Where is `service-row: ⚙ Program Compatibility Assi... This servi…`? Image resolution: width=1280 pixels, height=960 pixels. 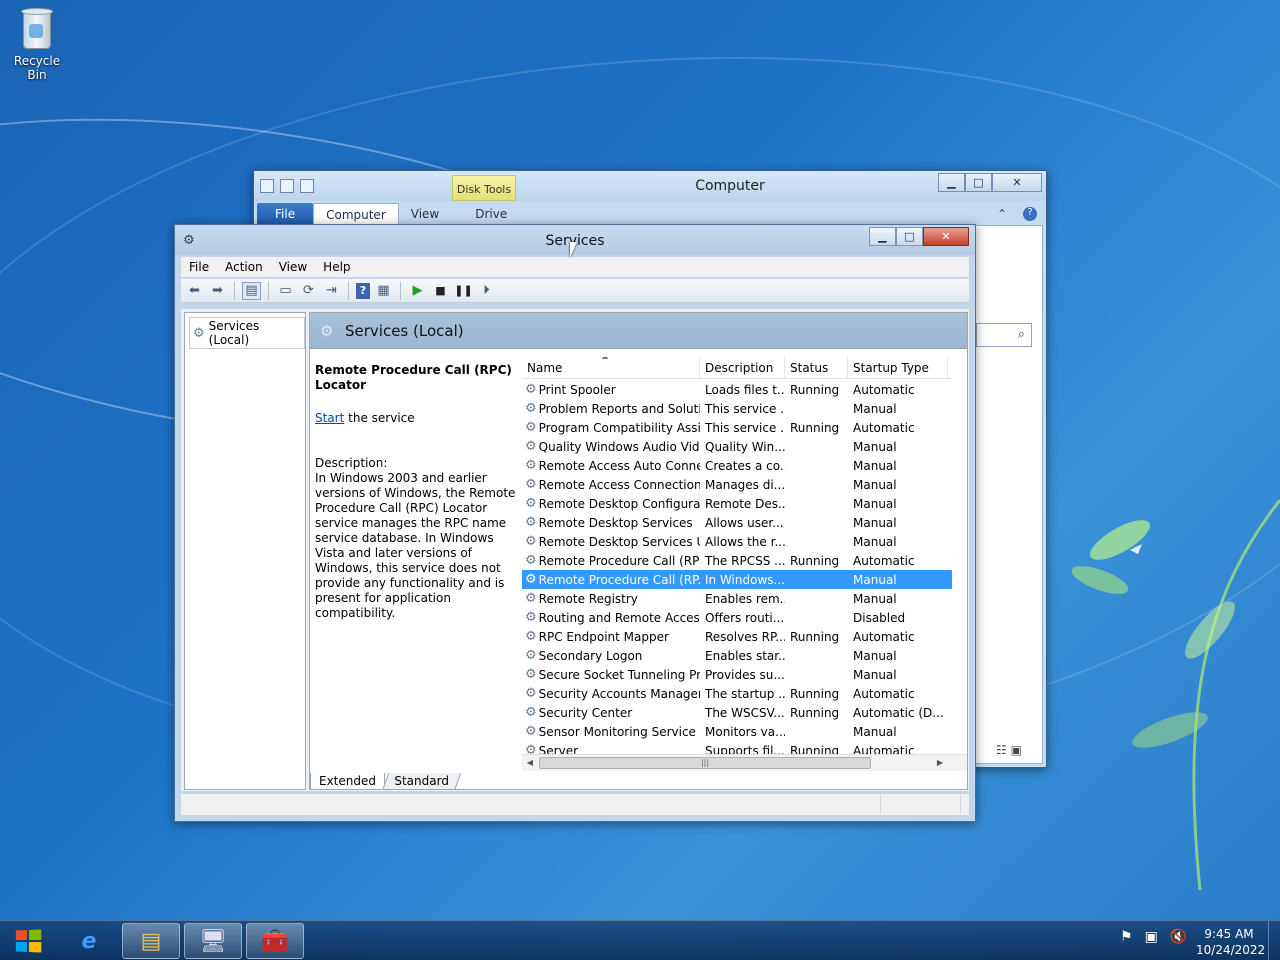
service-row: ⚙ Program Compatibility Assi... This servi… is located at coordinates (737, 427).